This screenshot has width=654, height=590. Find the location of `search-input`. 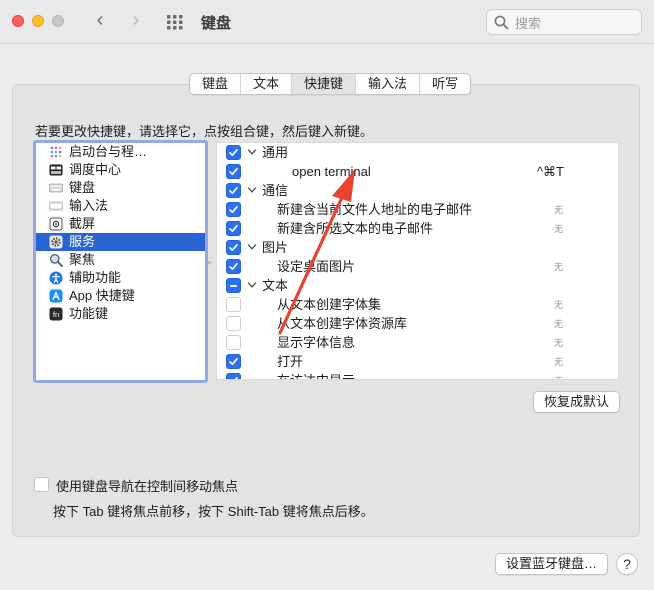

search-input is located at coordinates (575, 23).